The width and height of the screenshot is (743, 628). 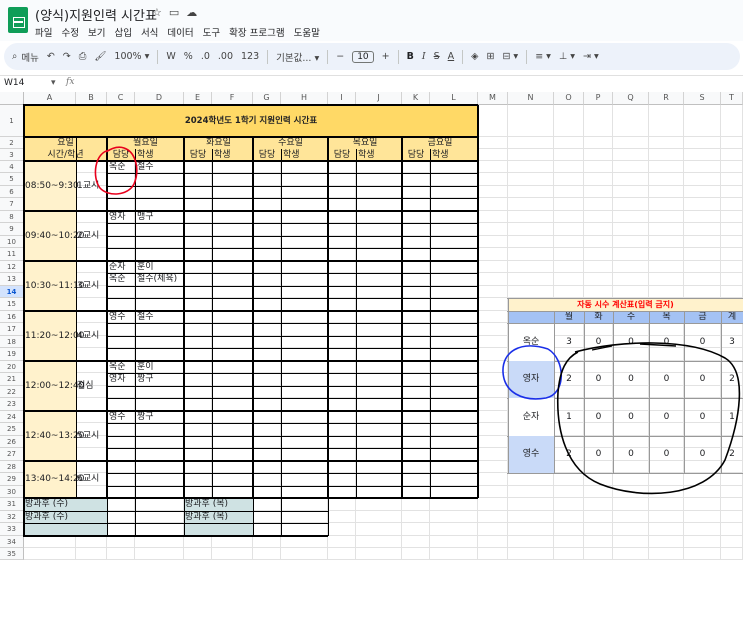 What do you see at coordinates (12, 143) in the screenshot?
I see `row-header: 2` at bounding box center [12, 143].